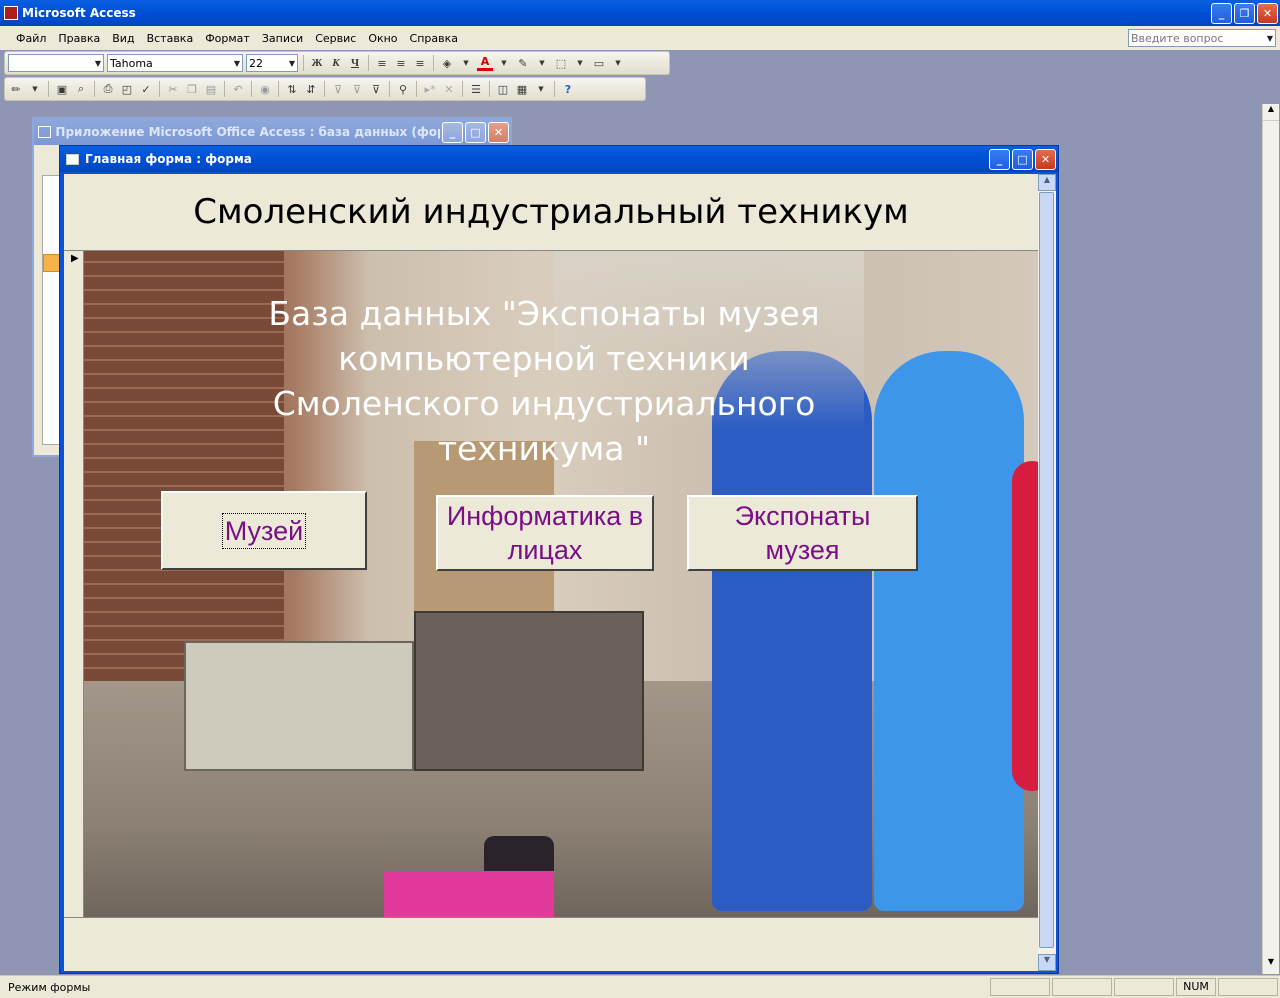  What do you see at coordinates (382, 38) in the screenshot?
I see `menu-window: Окно` at bounding box center [382, 38].